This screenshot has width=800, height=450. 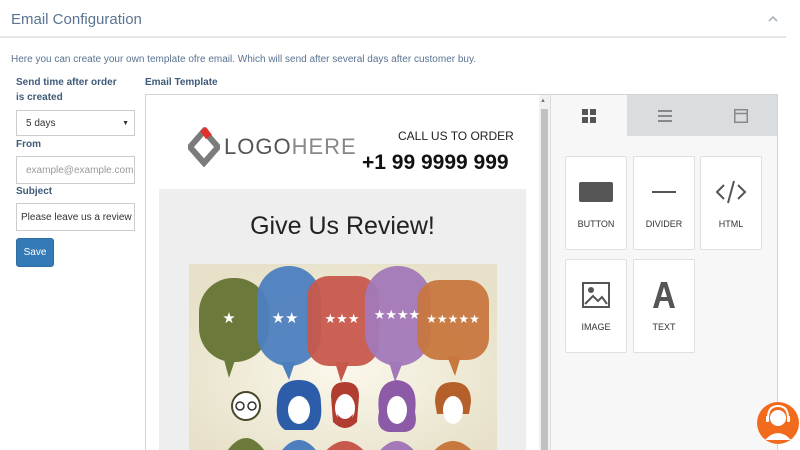 What do you see at coordinates (596, 224) in the screenshot?
I see `tool-button-label: BUTTON` at bounding box center [596, 224].